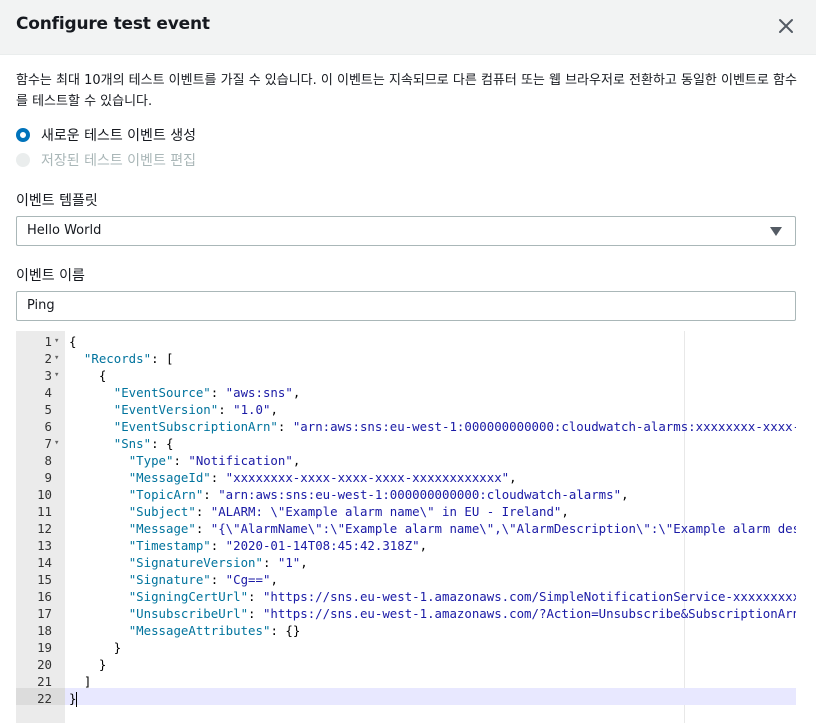 The image size is (816, 723). I want to click on line-number: 7, so click(48, 443).